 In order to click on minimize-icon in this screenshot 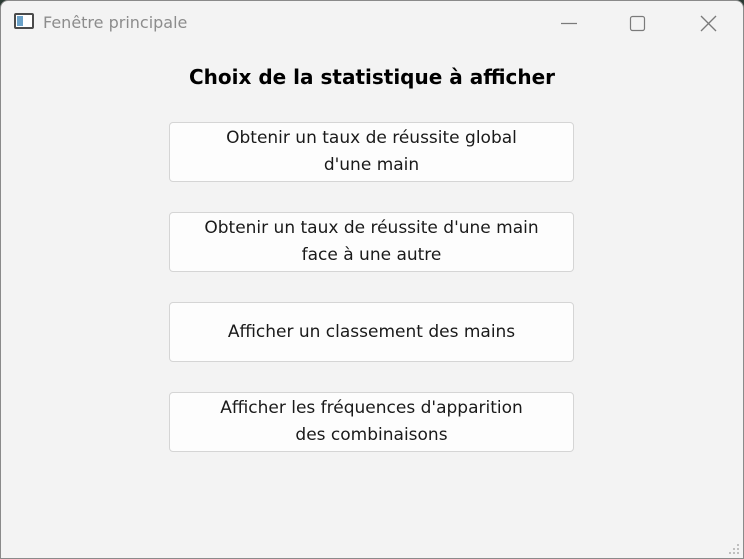, I will do `click(569, 23)`.